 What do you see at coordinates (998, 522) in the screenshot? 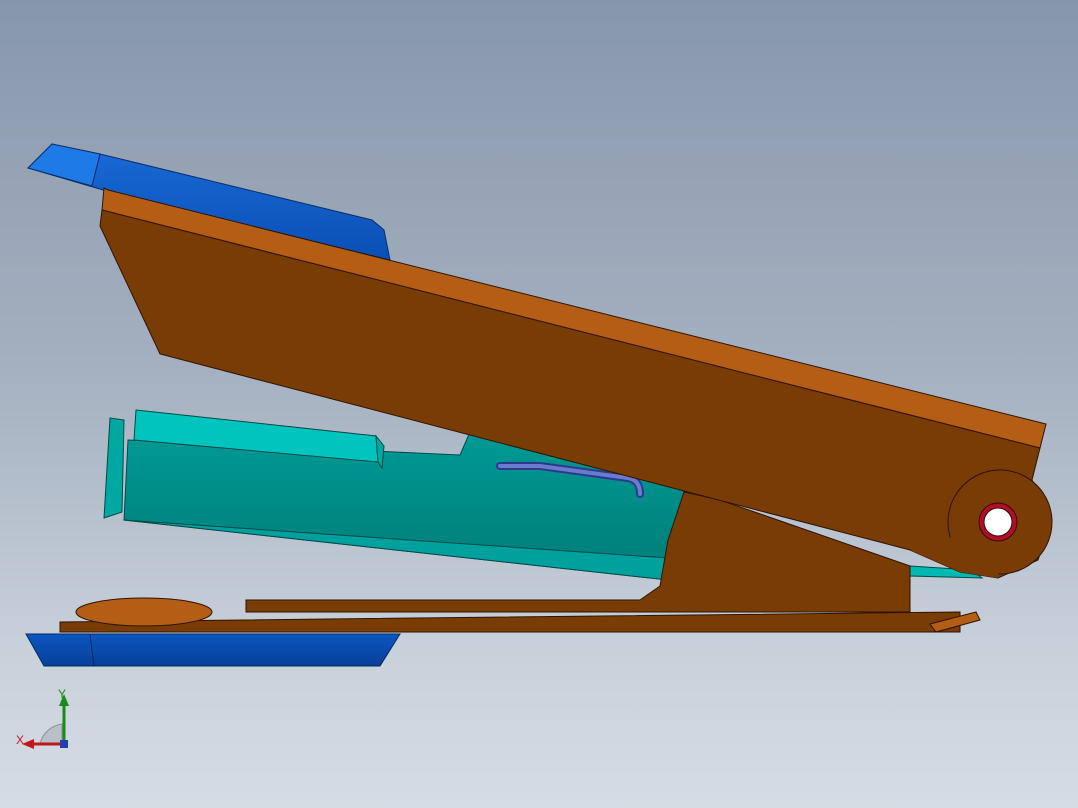
I see `pivot-pin` at bounding box center [998, 522].